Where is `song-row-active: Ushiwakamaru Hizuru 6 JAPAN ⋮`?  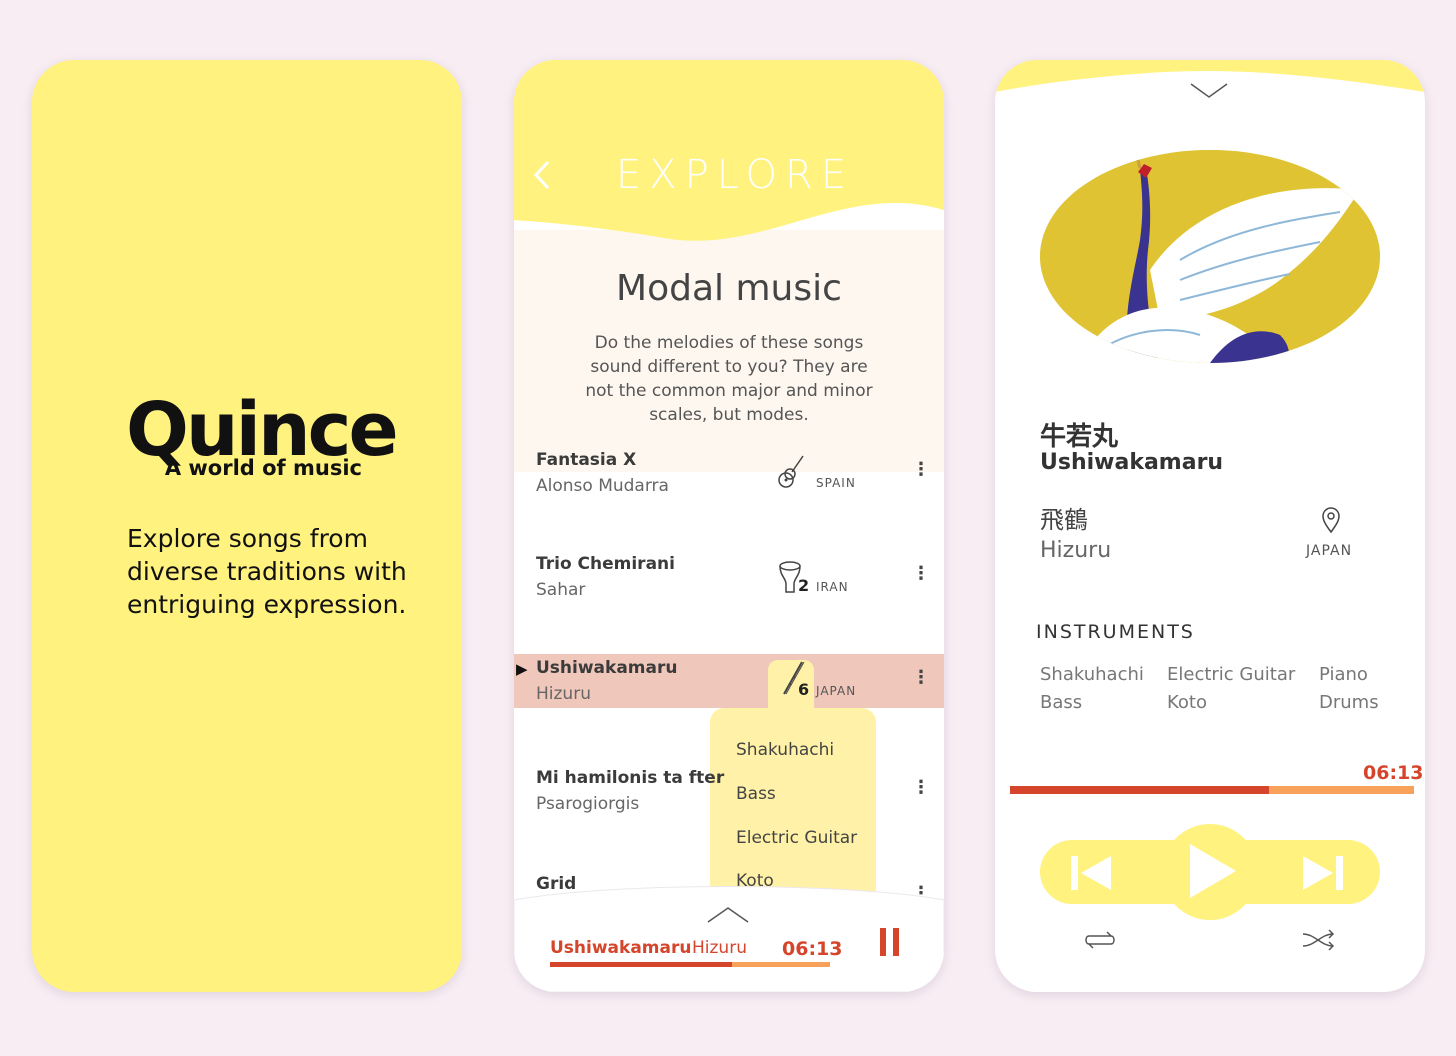 song-row-active: Ushiwakamaru Hizuru 6 JAPAN ⋮ is located at coordinates (729, 685).